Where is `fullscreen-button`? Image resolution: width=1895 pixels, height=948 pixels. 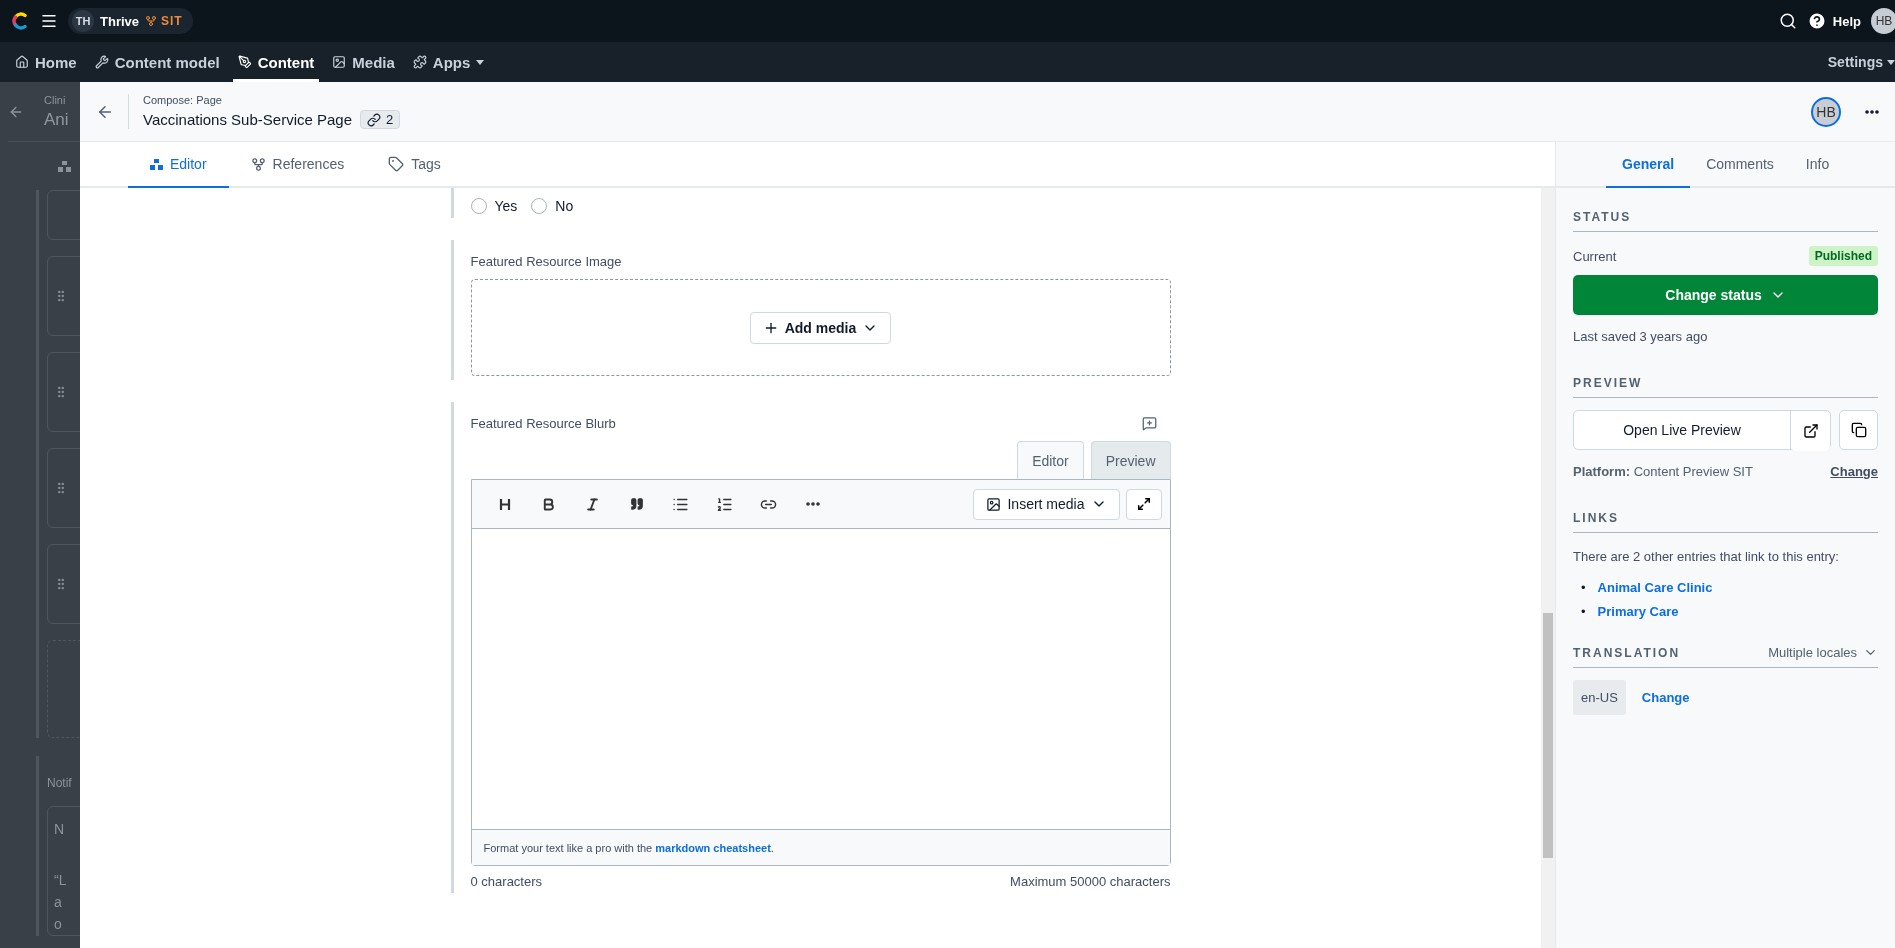 fullscreen-button is located at coordinates (1143, 504).